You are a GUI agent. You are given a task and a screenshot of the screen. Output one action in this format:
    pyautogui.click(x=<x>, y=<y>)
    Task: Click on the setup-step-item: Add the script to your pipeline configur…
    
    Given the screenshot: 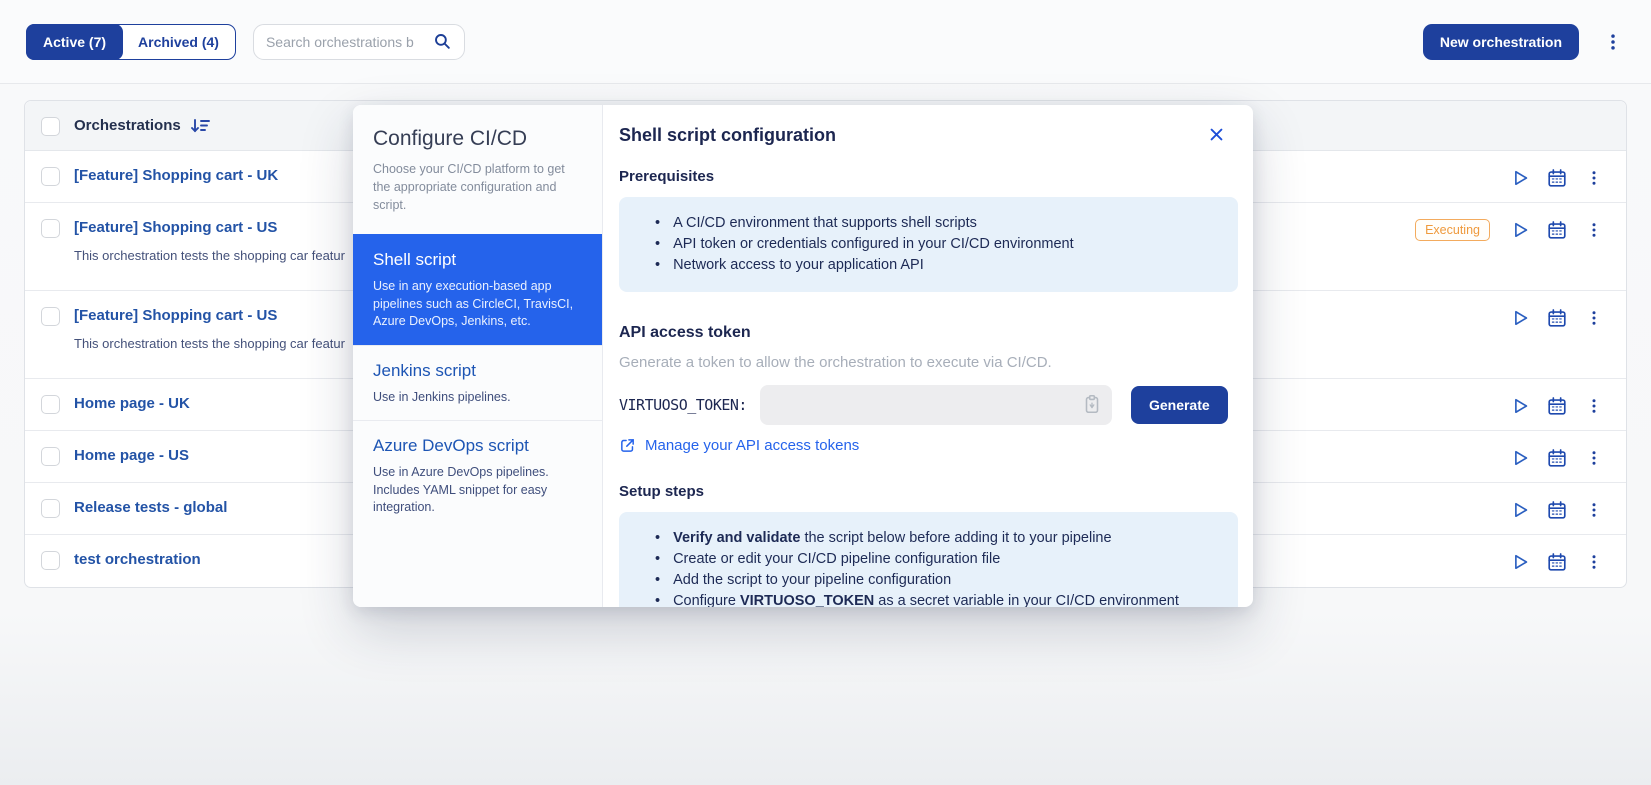 What is the action you would take?
    pyautogui.click(x=928, y=580)
    